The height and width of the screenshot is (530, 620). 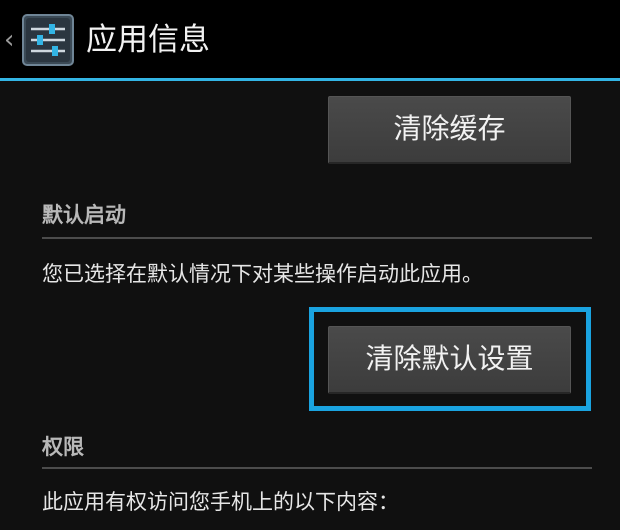 I want to click on action-bar: ‹ 应用信息, so click(x=310, y=39).